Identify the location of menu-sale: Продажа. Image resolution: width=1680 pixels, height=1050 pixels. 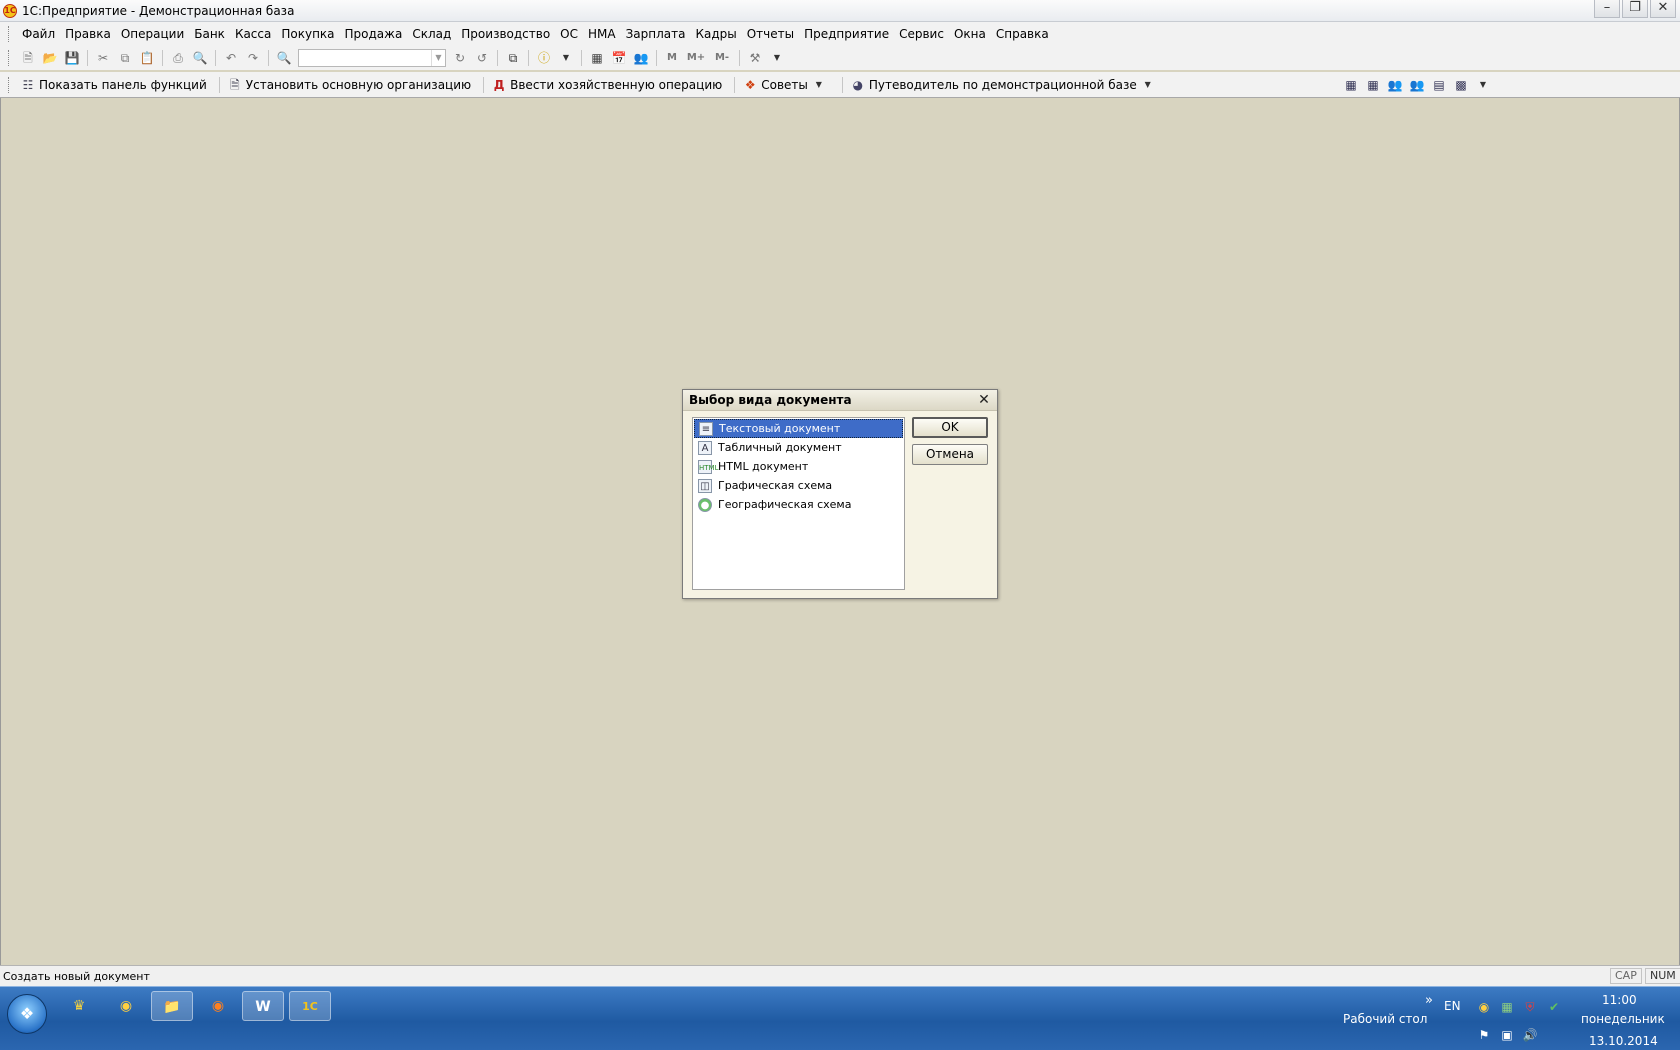
(374, 34).